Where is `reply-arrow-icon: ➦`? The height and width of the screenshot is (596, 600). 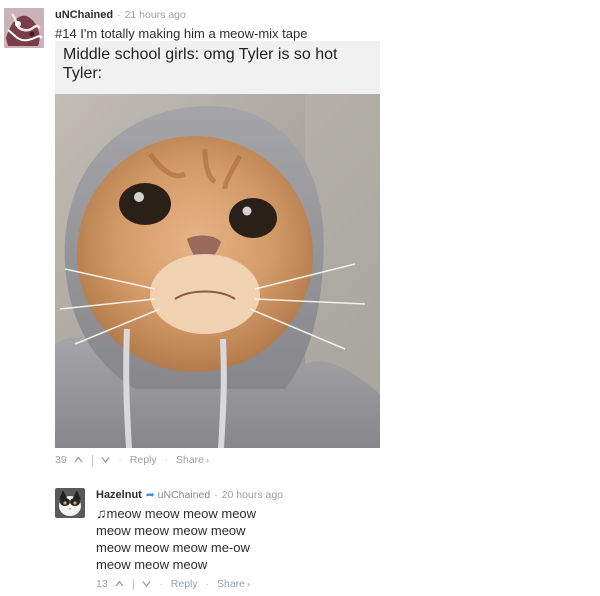 reply-arrow-icon: ➦ is located at coordinates (150, 495).